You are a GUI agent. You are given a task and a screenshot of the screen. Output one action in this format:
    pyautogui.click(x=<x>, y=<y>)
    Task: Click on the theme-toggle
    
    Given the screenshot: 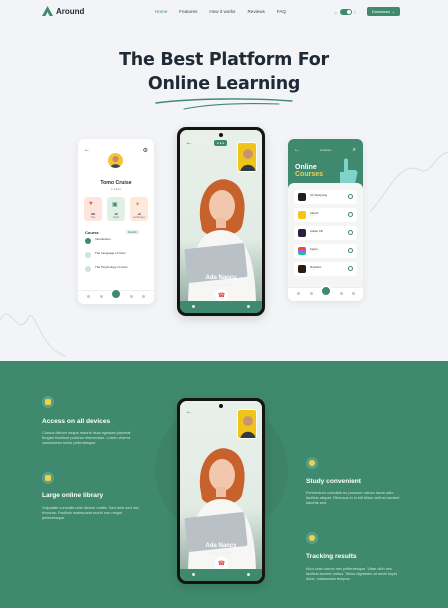 What is the action you would take?
    pyautogui.click(x=345, y=12)
    